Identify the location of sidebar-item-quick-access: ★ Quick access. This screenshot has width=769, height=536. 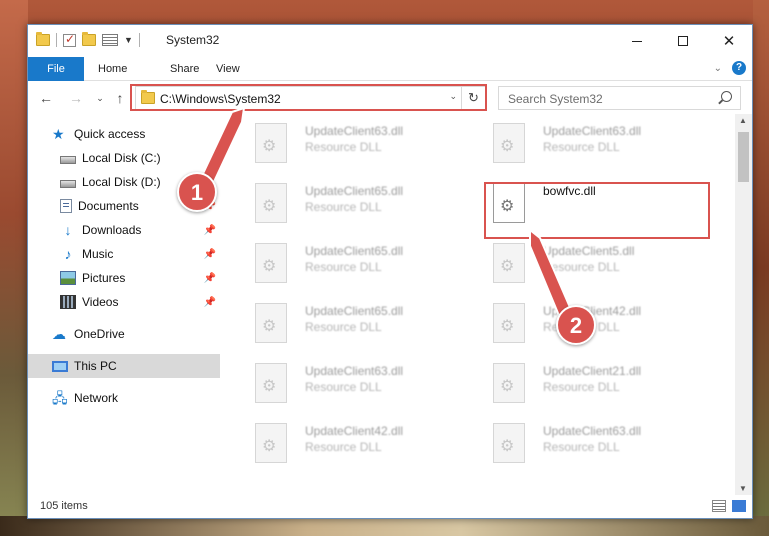
(124, 134).